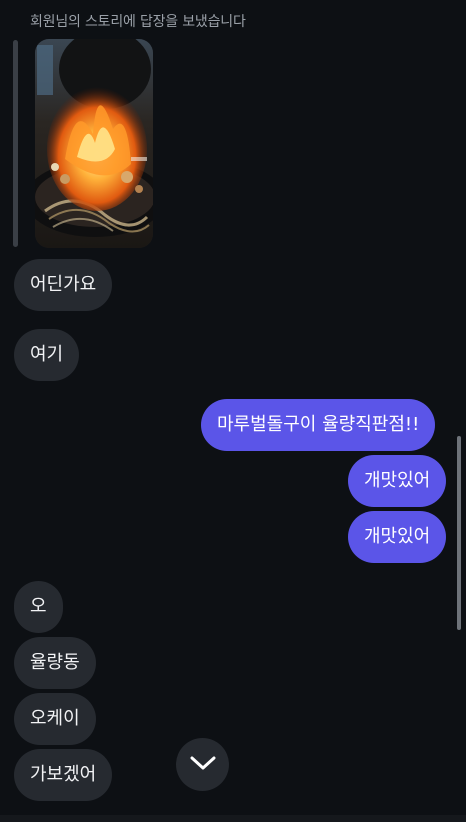  What do you see at coordinates (38, 607) in the screenshot?
I see `message-bubble-incoming: 오` at bounding box center [38, 607].